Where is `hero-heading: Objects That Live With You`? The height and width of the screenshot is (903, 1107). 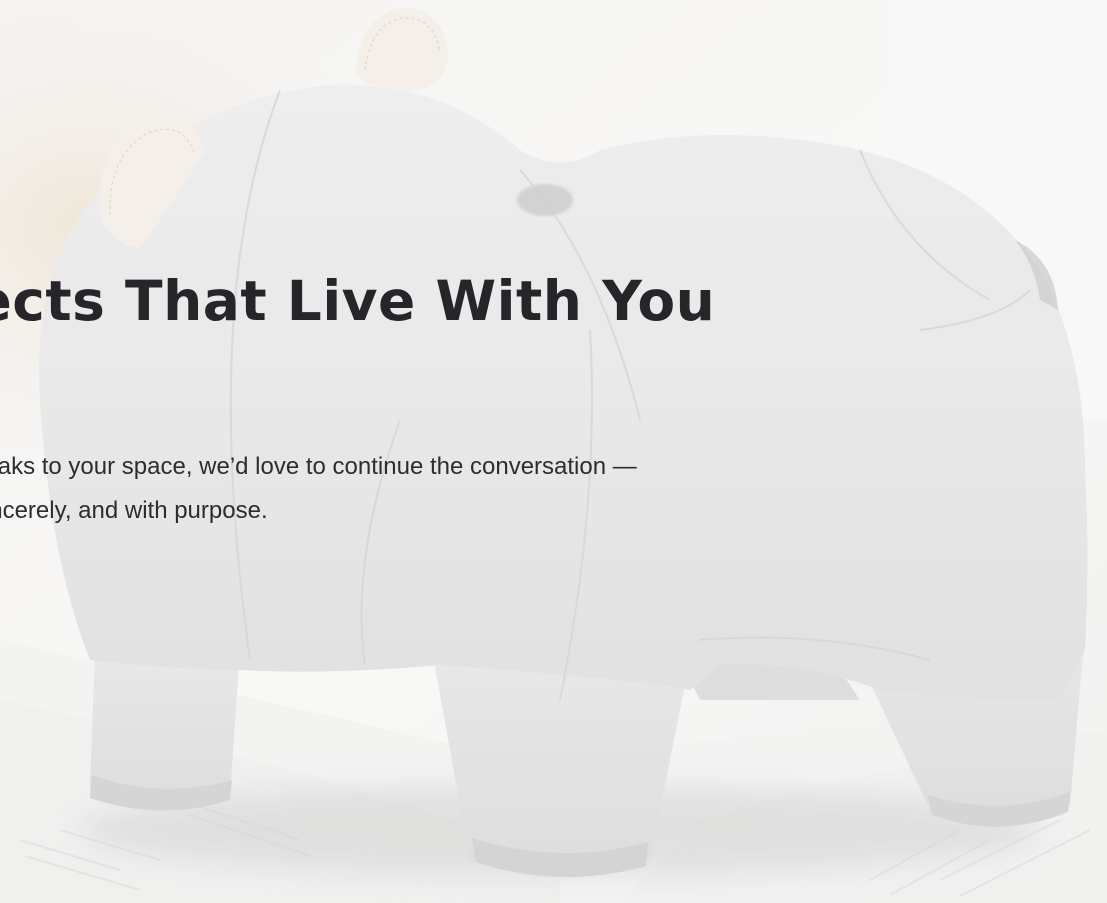 hero-heading: Objects That Live With You is located at coordinates (358, 301).